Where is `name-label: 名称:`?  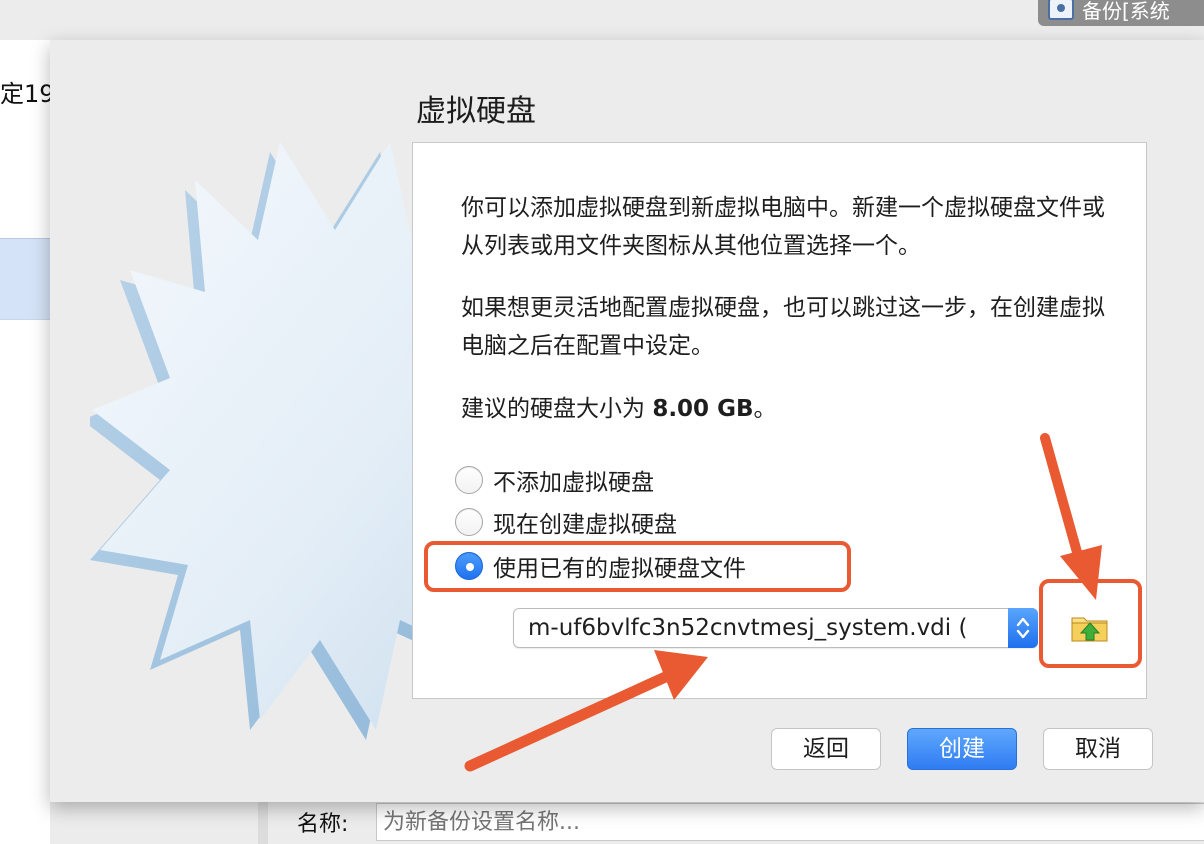 name-label: 名称: is located at coordinates (323, 824).